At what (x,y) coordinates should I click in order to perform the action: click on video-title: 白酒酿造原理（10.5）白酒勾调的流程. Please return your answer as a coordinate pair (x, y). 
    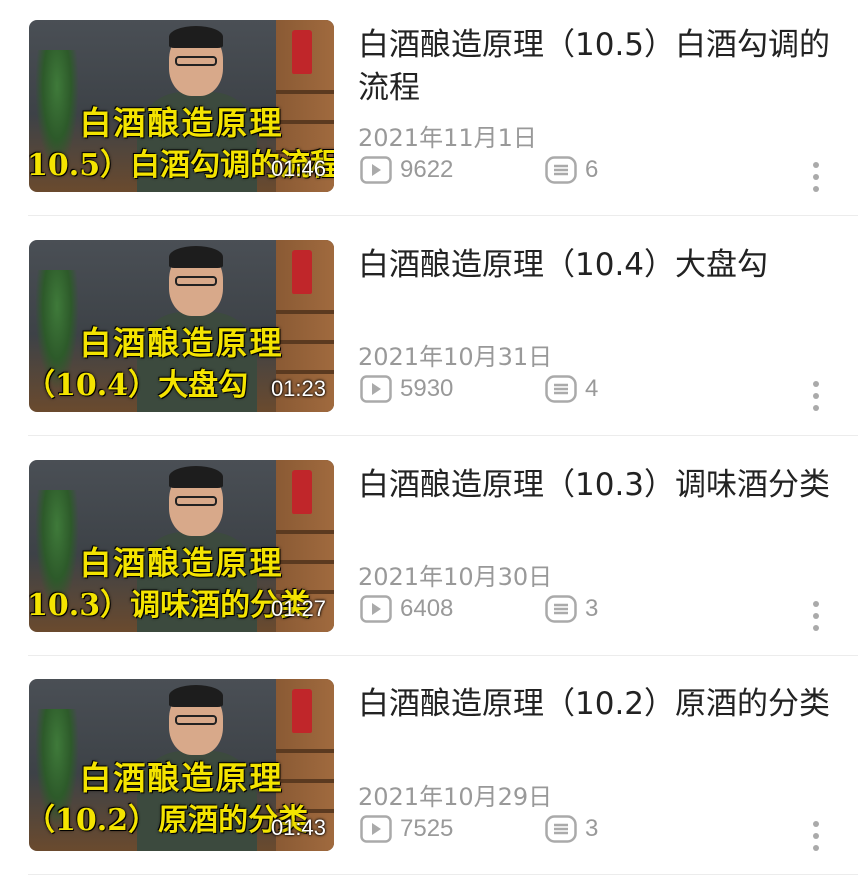
    Looking at the image, I should click on (598, 67).